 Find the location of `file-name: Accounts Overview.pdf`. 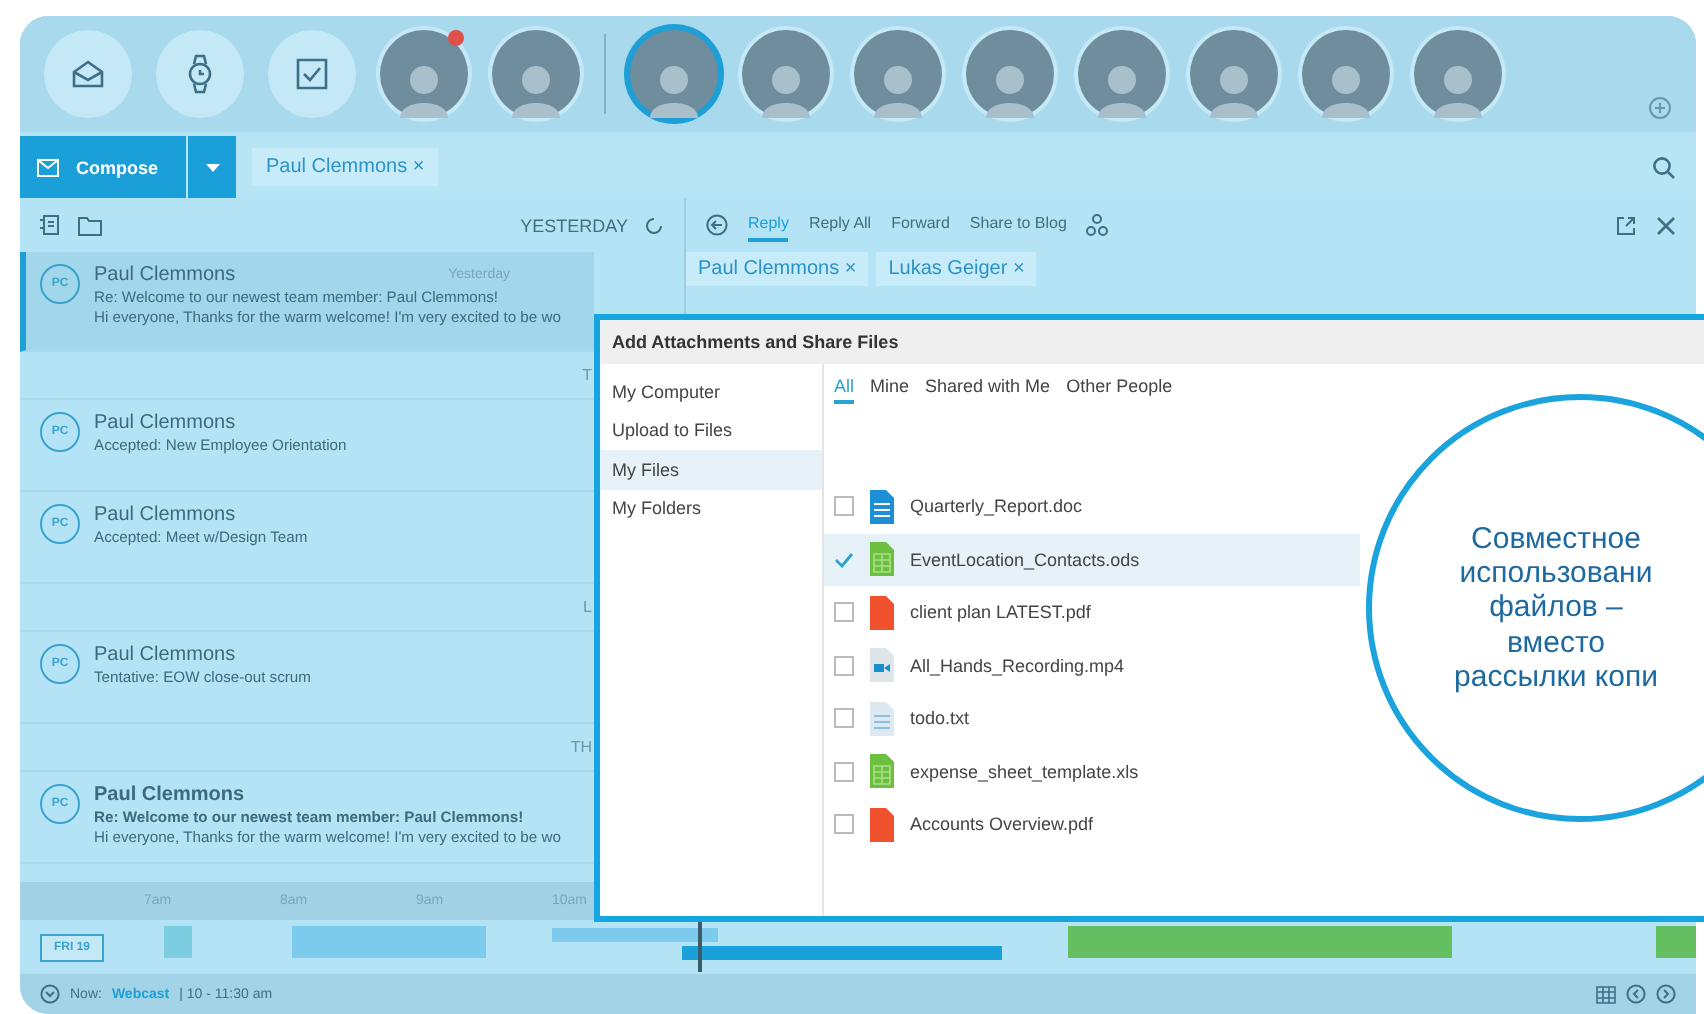

file-name: Accounts Overview.pdf is located at coordinates (1002, 824).